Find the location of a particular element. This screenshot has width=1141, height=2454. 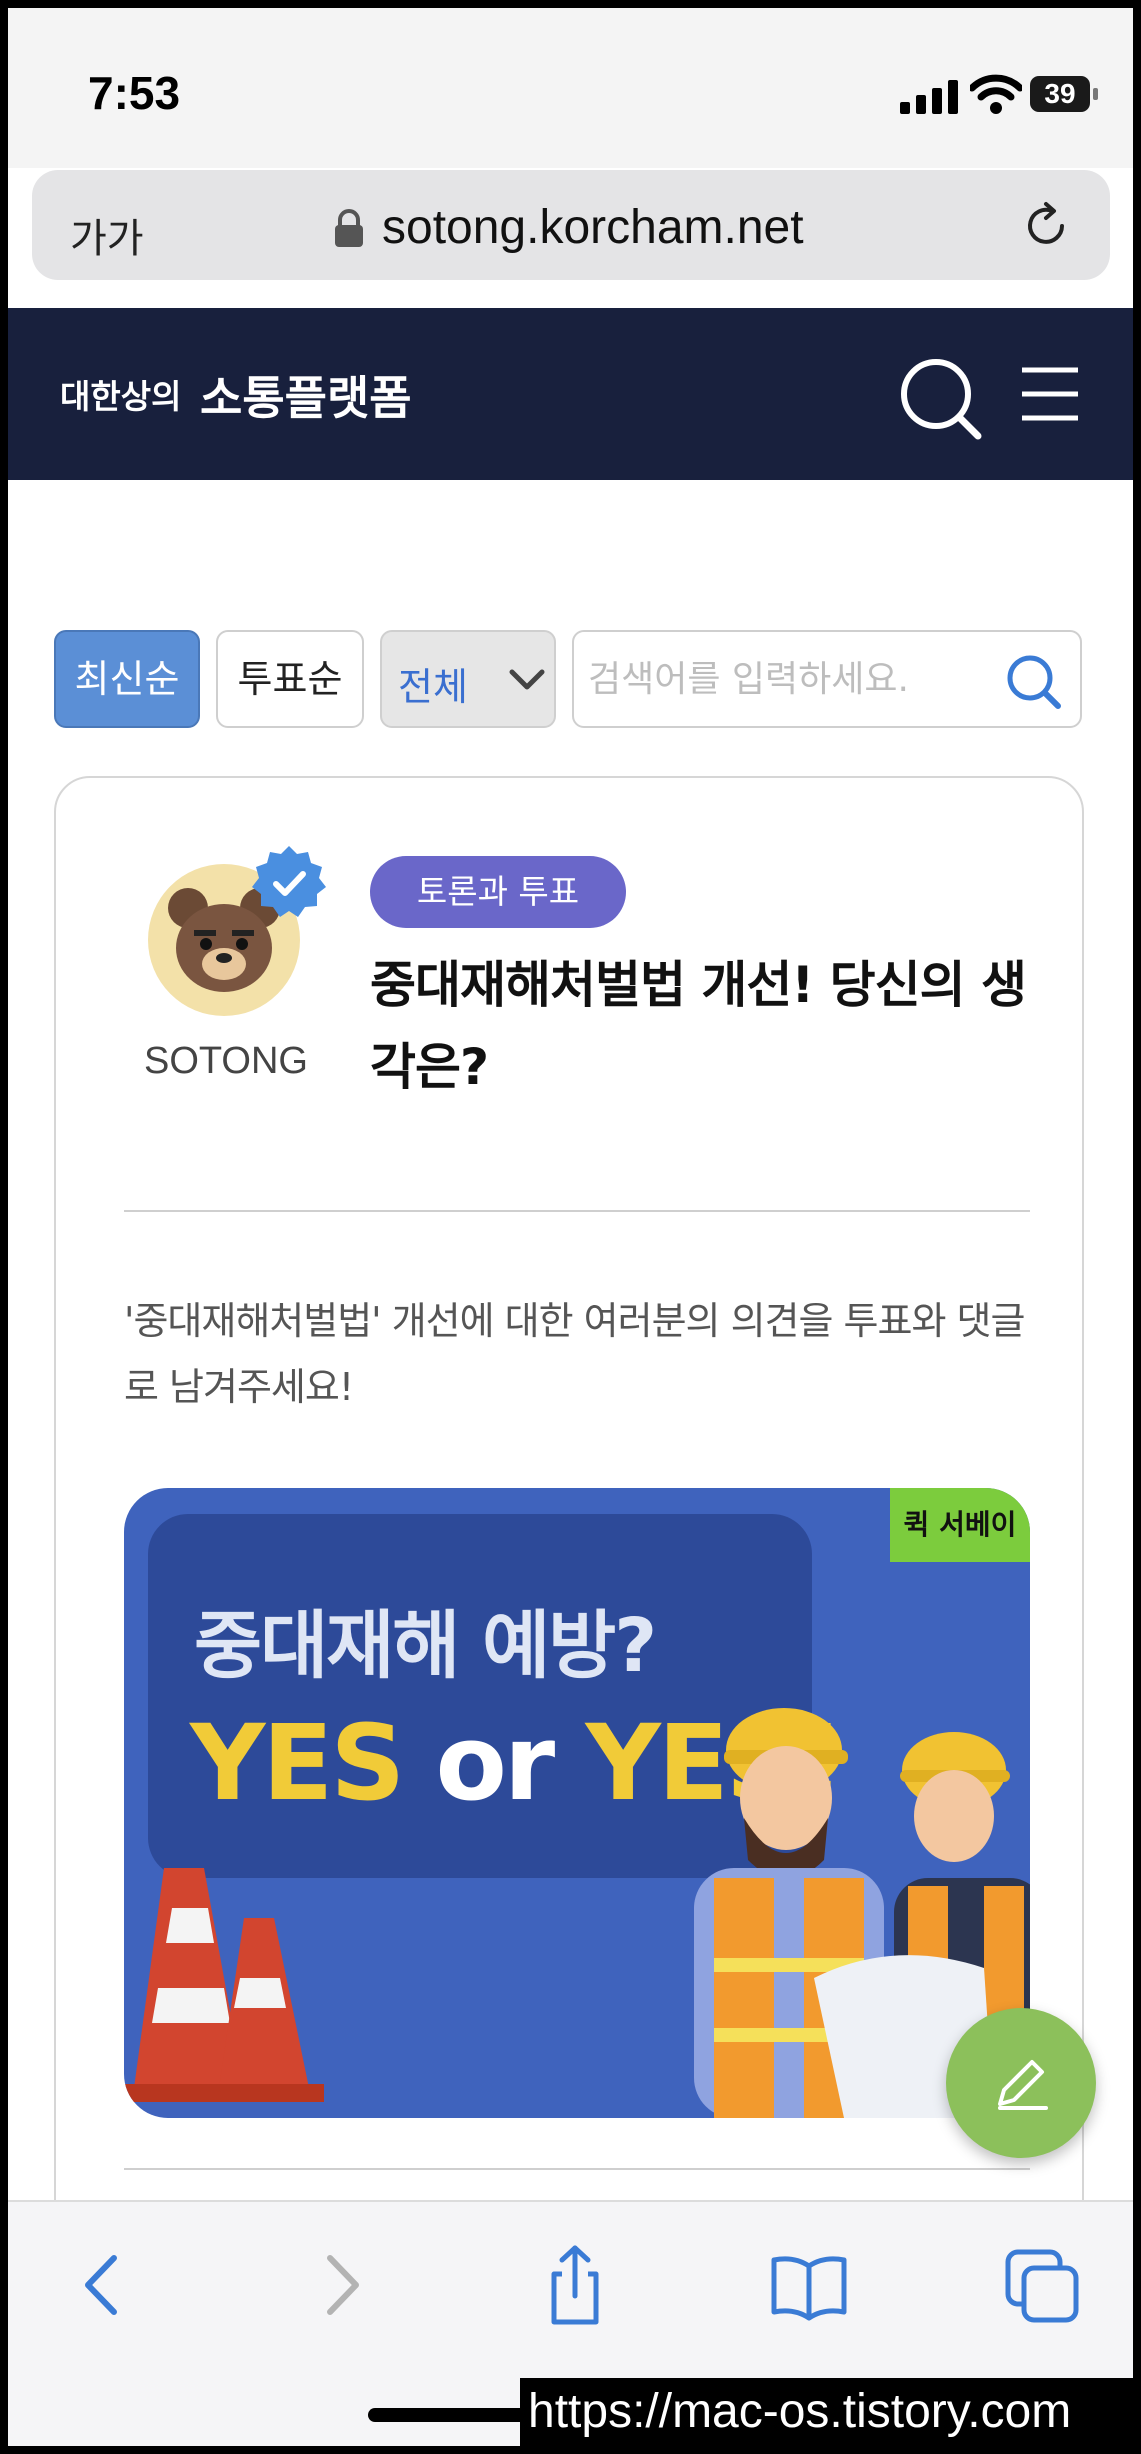

bookmarks-icon is located at coordinates (809, 2285).